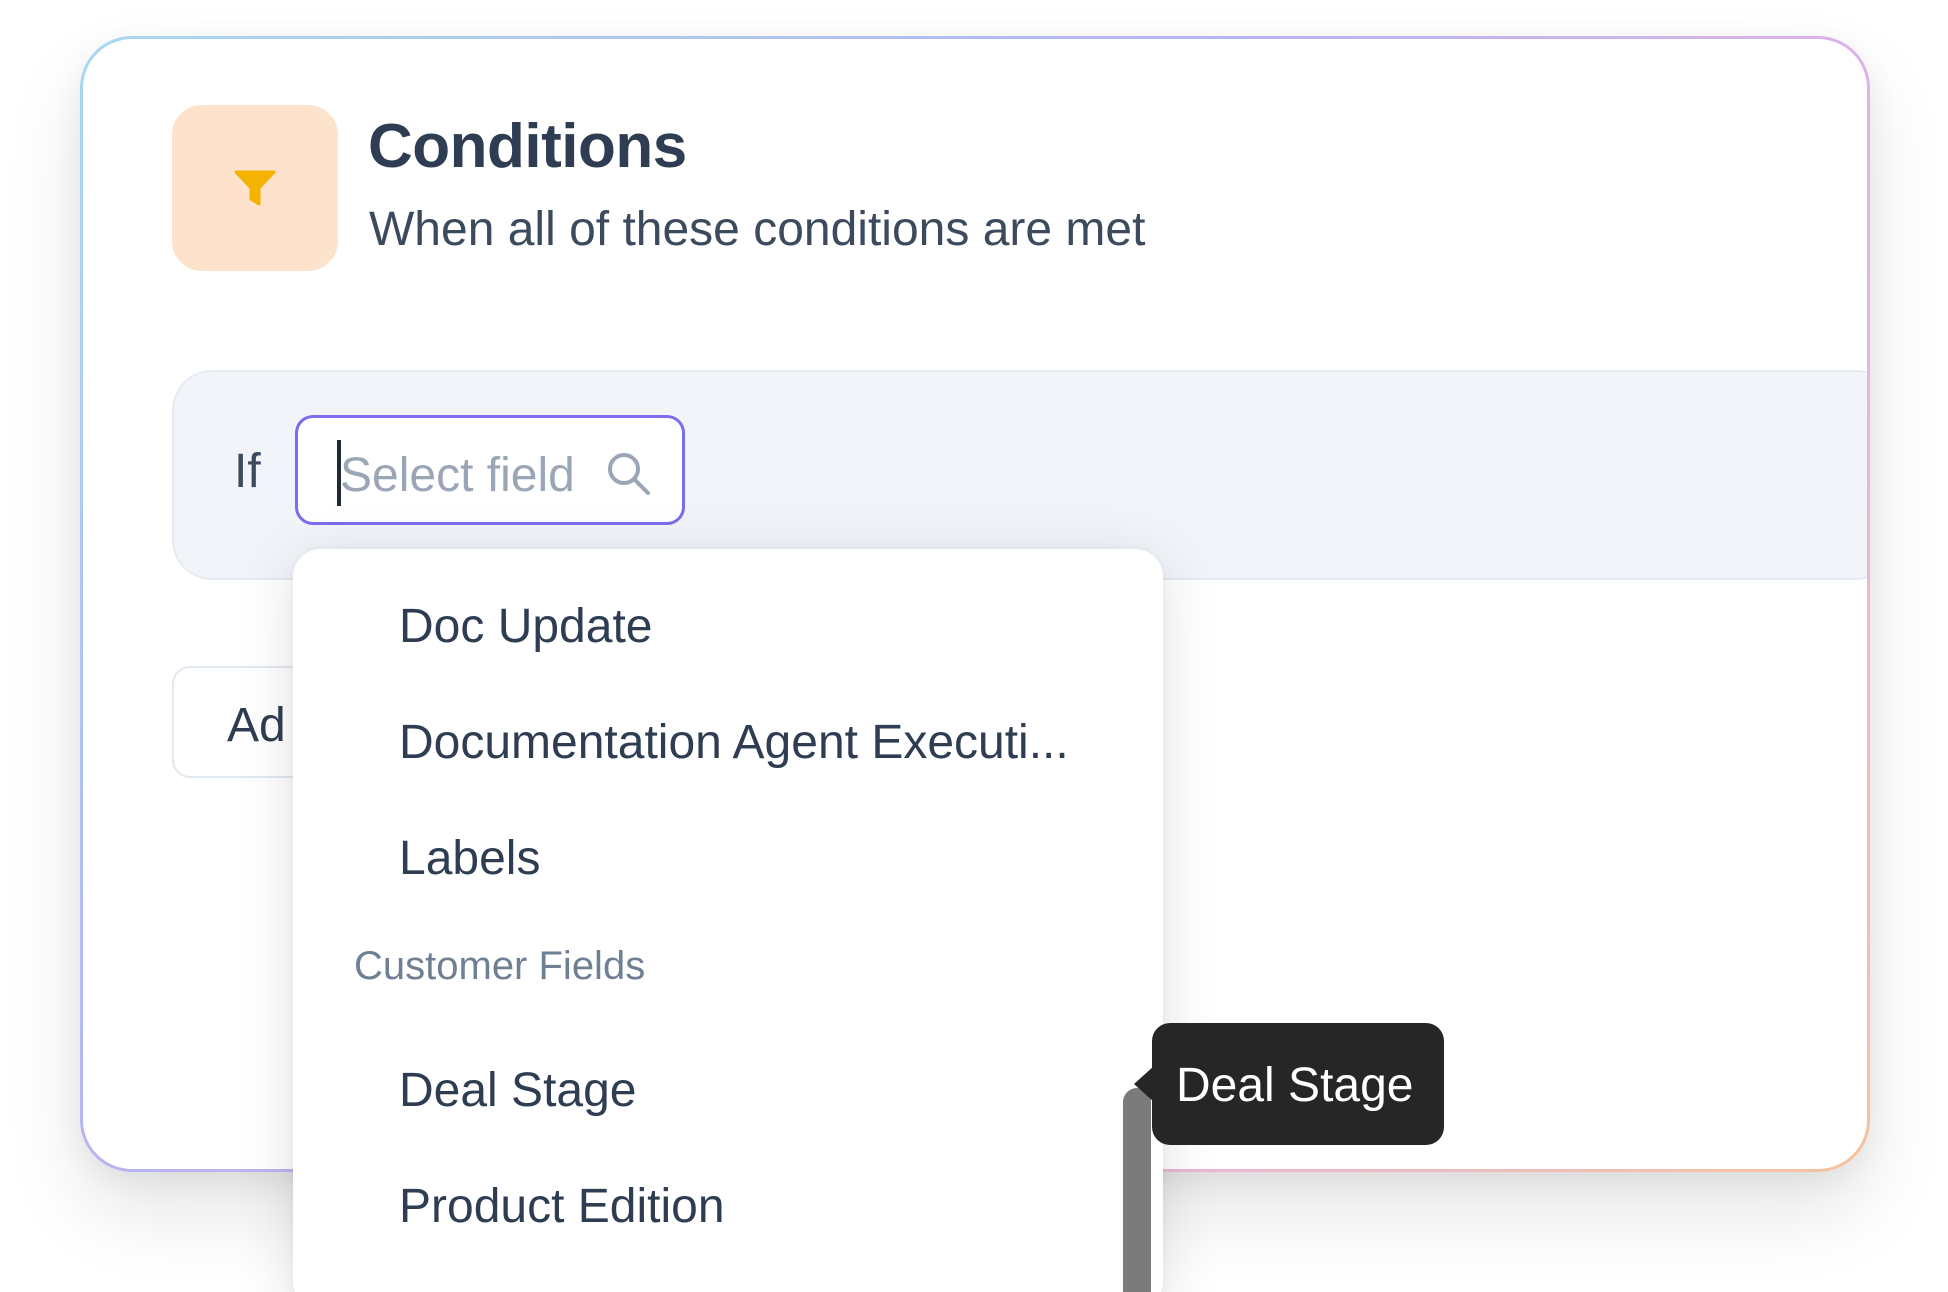 The width and height of the screenshot is (1948, 1292). Describe the element at coordinates (1295, 1085) in the screenshot. I see `tooltip-text: Deal Stage` at that location.